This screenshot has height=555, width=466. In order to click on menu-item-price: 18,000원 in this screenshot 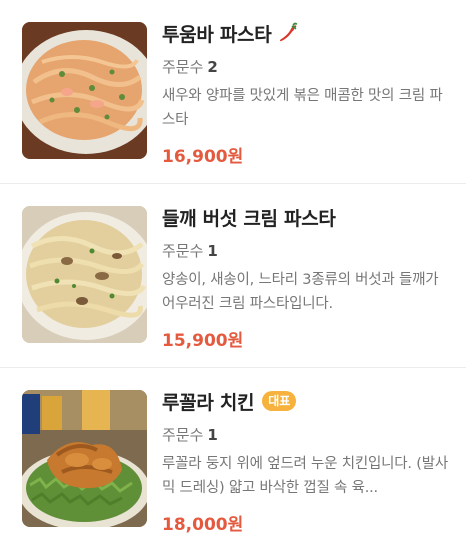, I will do `click(203, 525)`.